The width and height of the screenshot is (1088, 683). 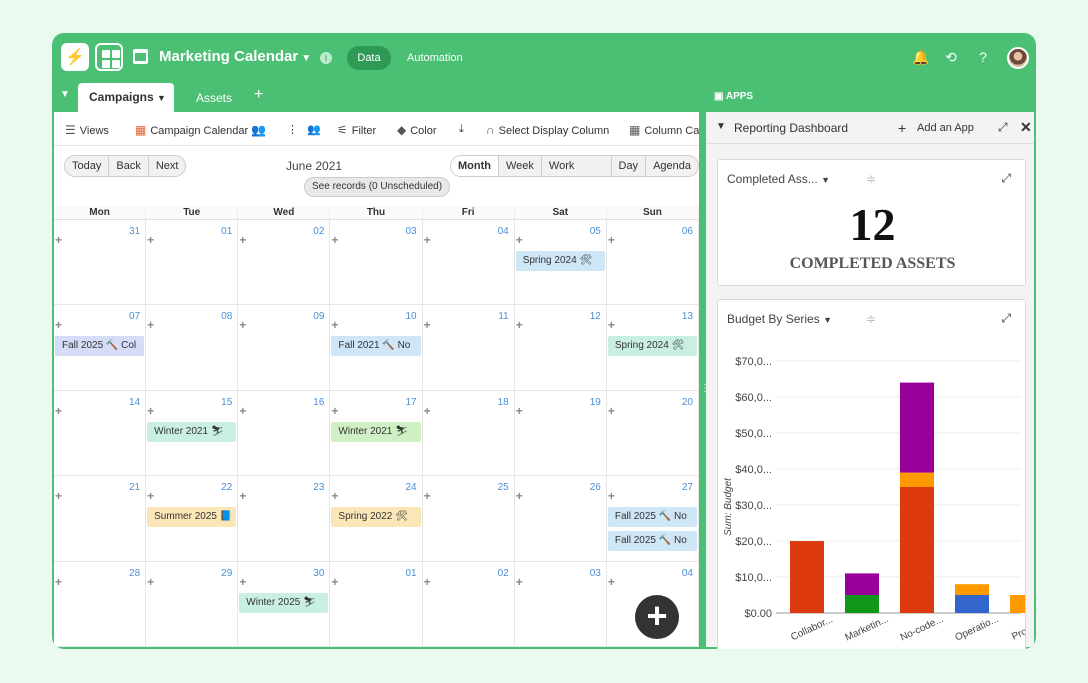 I want to click on day-number: 10, so click(x=410, y=316).